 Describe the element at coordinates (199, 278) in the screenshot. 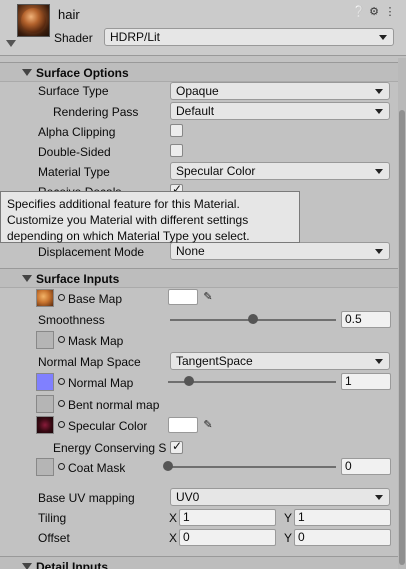

I see `section-surface-inputs: Surface Inputs` at that location.